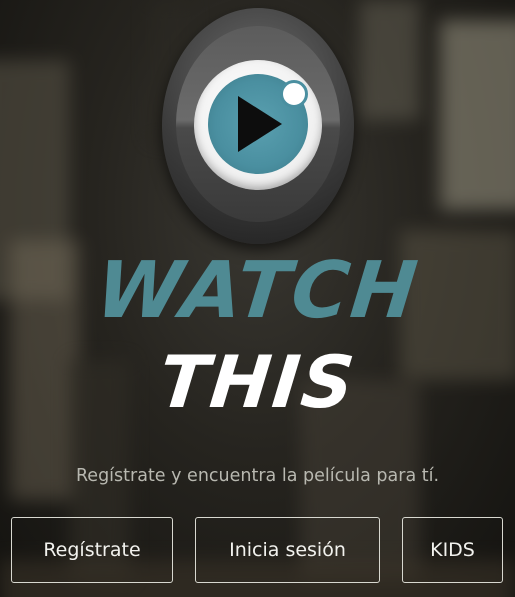  I want to click on login-button: Inicia sesión, so click(287, 550).